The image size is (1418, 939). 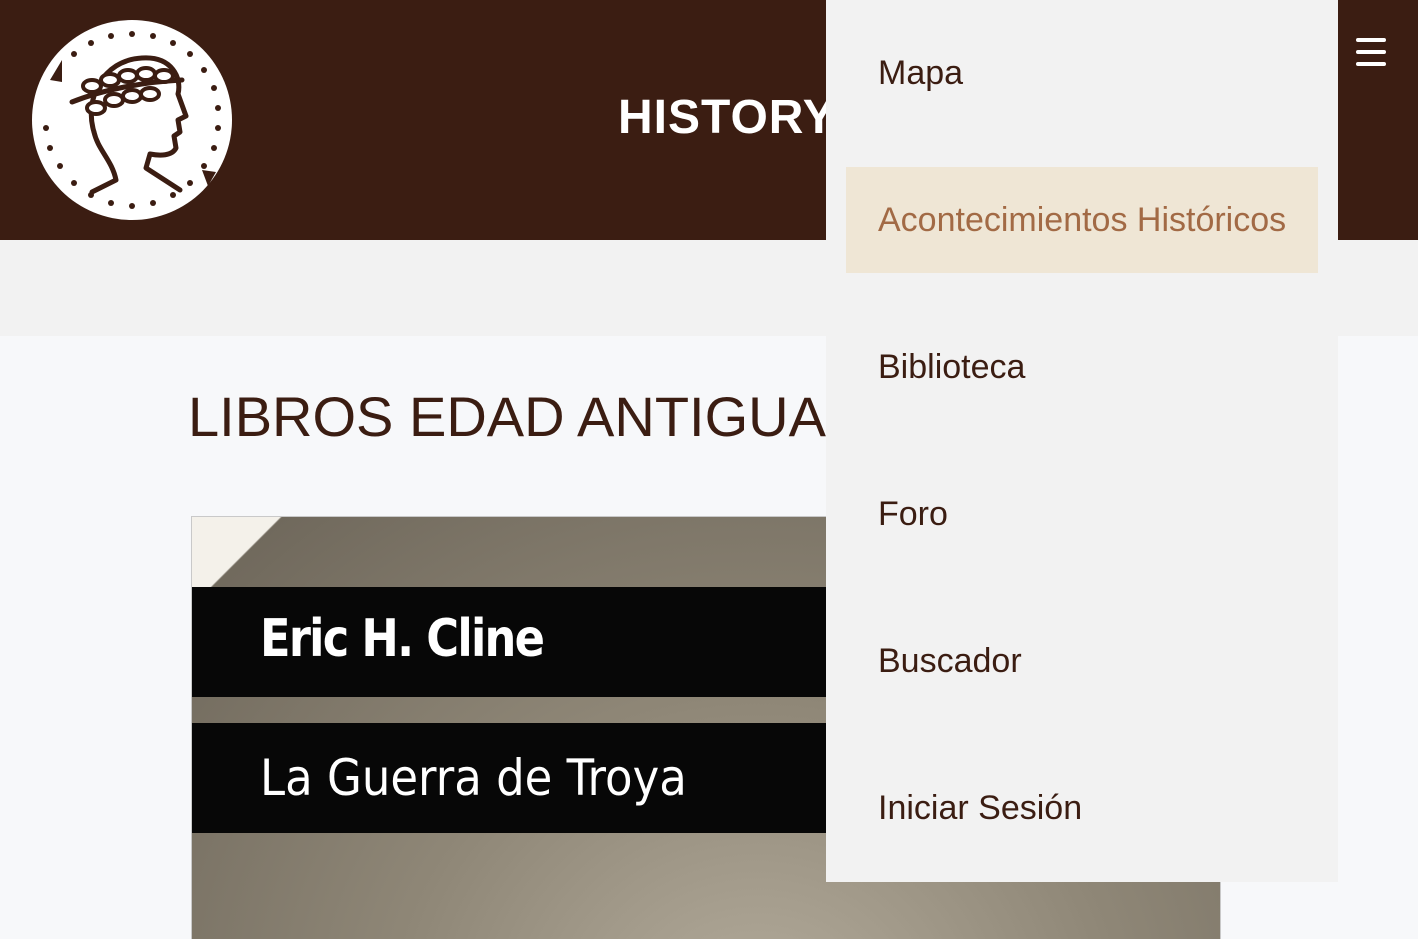 I want to click on menu-item-biblioteca: Biblioteca, so click(x=1082, y=367).